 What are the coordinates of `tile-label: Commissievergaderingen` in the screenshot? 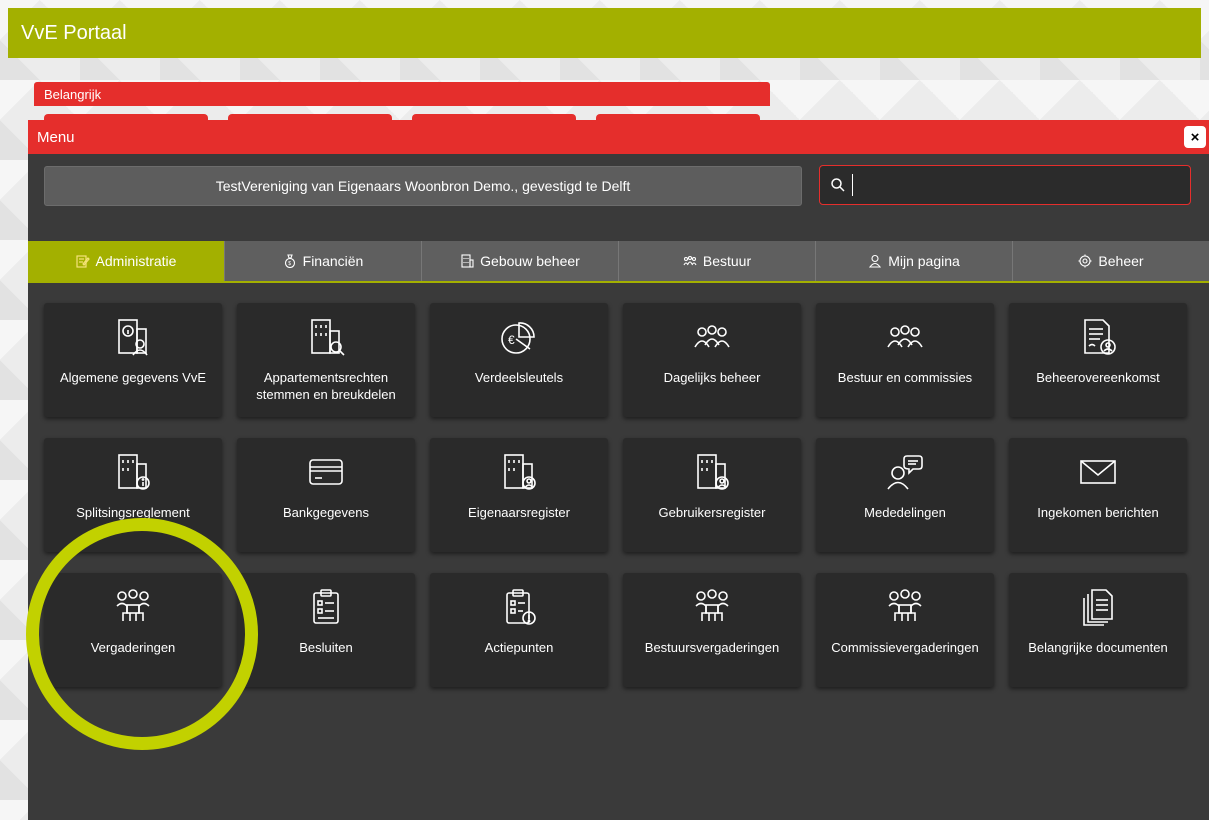 It's located at (905, 647).